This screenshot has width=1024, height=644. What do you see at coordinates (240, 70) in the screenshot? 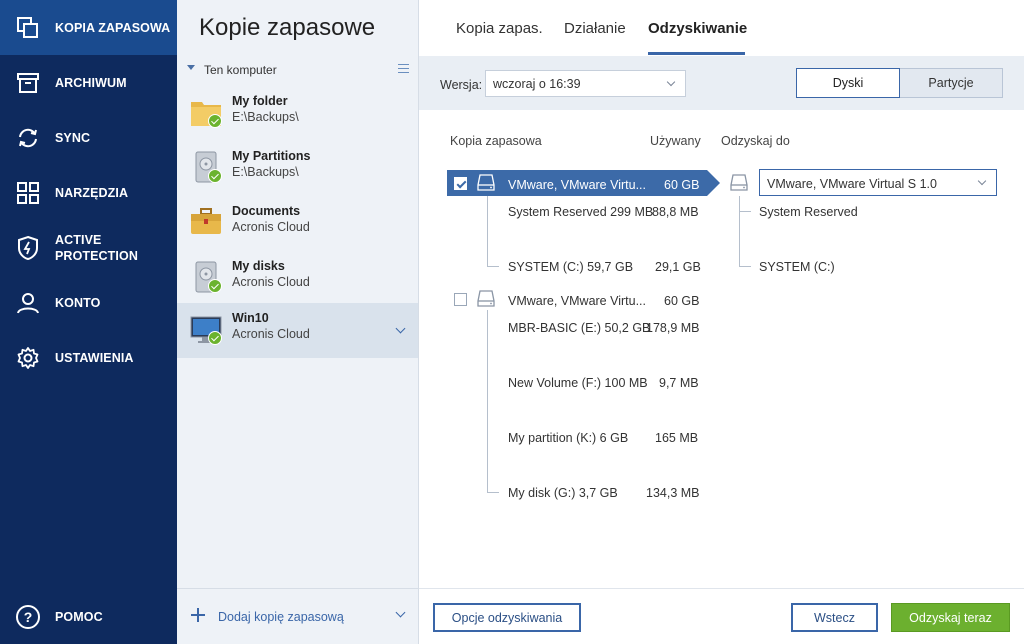
I see `group-label: Ten komputer` at bounding box center [240, 70].